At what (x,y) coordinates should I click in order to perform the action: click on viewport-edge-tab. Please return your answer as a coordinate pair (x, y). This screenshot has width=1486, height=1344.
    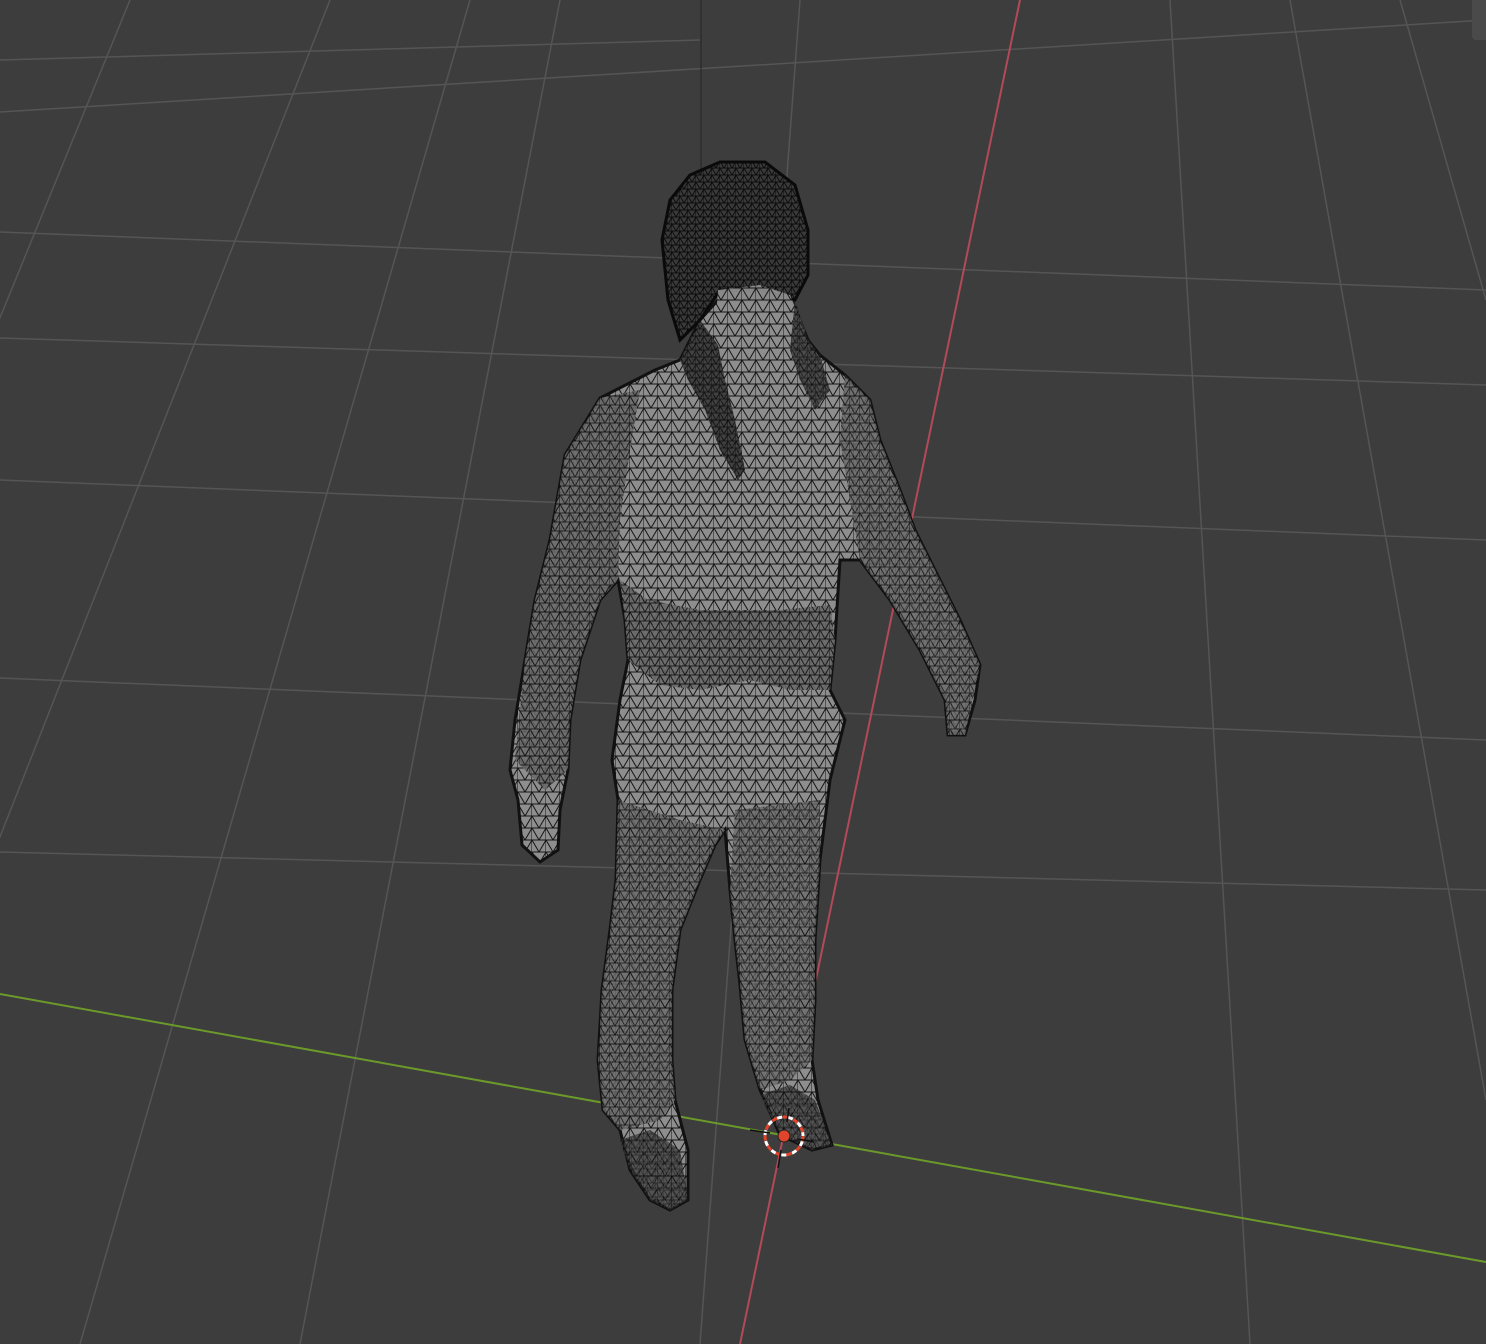
    Looking at the image, I should click on (1479, 20).